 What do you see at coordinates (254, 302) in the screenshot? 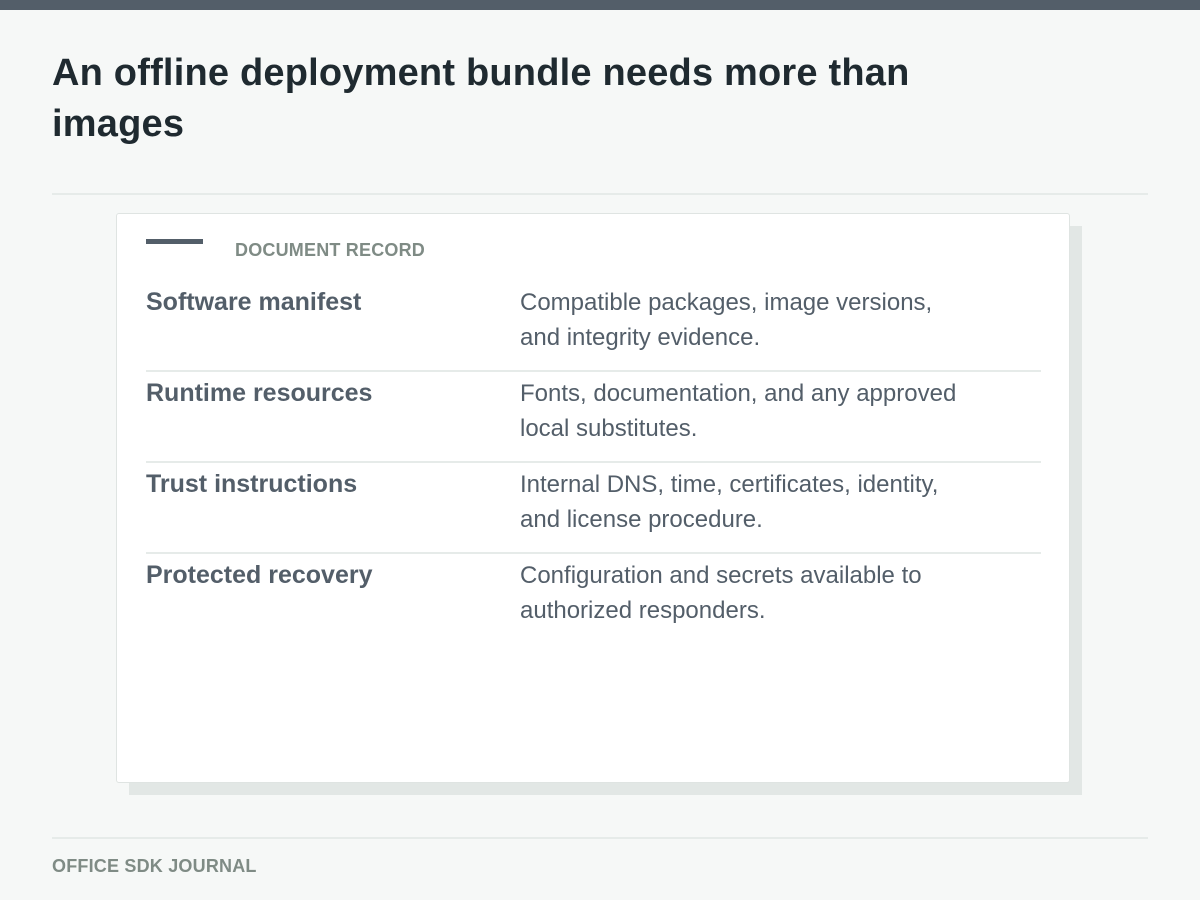
I see `record-term: Software manifest` at bounding box center [254, 302].